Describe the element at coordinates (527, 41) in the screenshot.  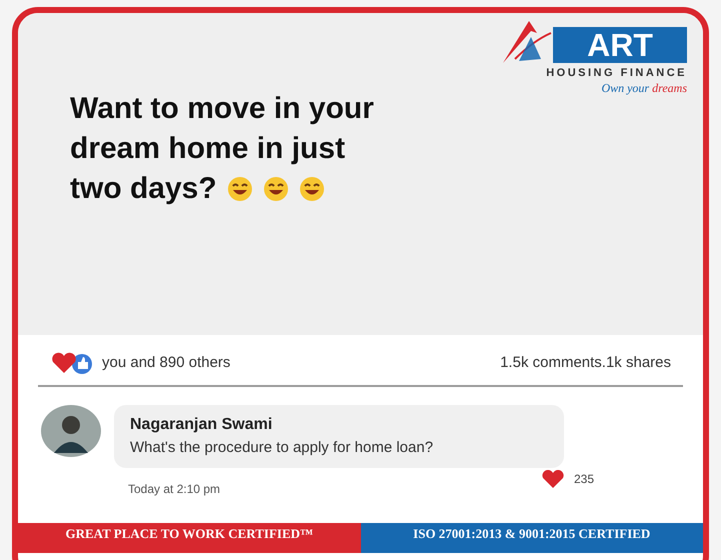
I see `logo-roof-icon` at that location.